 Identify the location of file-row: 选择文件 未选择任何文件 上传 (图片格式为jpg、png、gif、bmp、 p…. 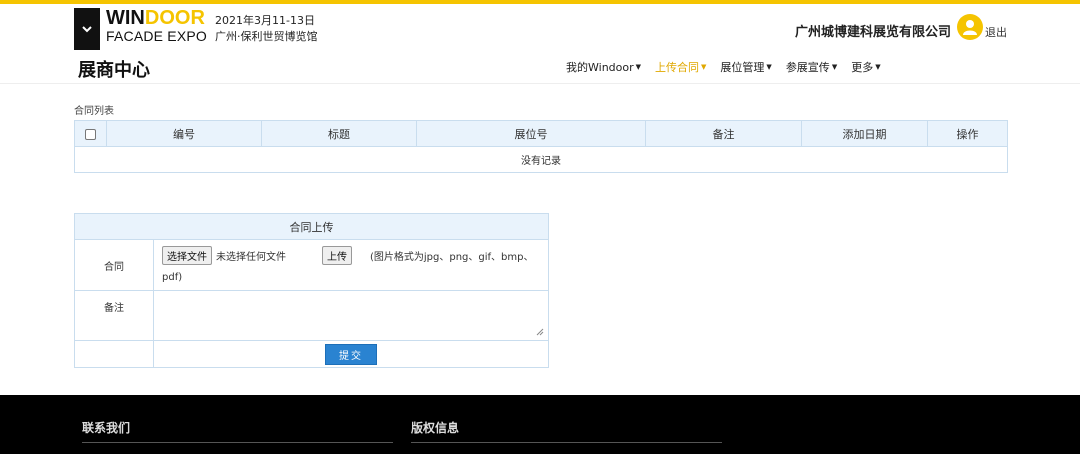
(351, 265).